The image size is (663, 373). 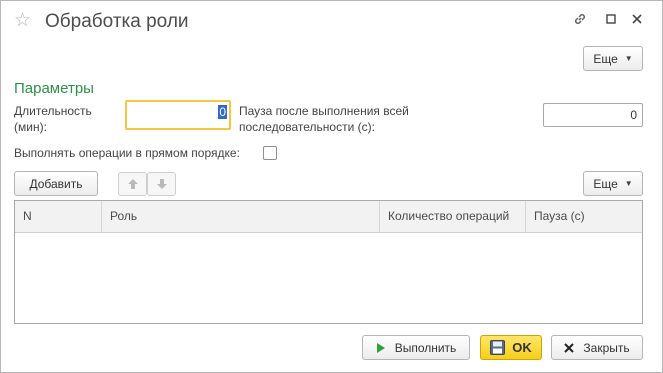 I want to click on duration-label: Длительность (мин):, so click(x=53, y=119).